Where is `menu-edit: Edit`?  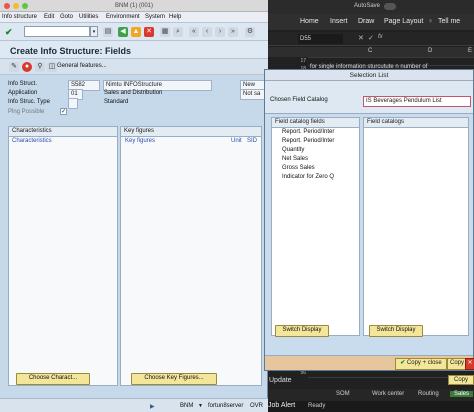
menu-edit: Edit is located at coordinates (49, 17).